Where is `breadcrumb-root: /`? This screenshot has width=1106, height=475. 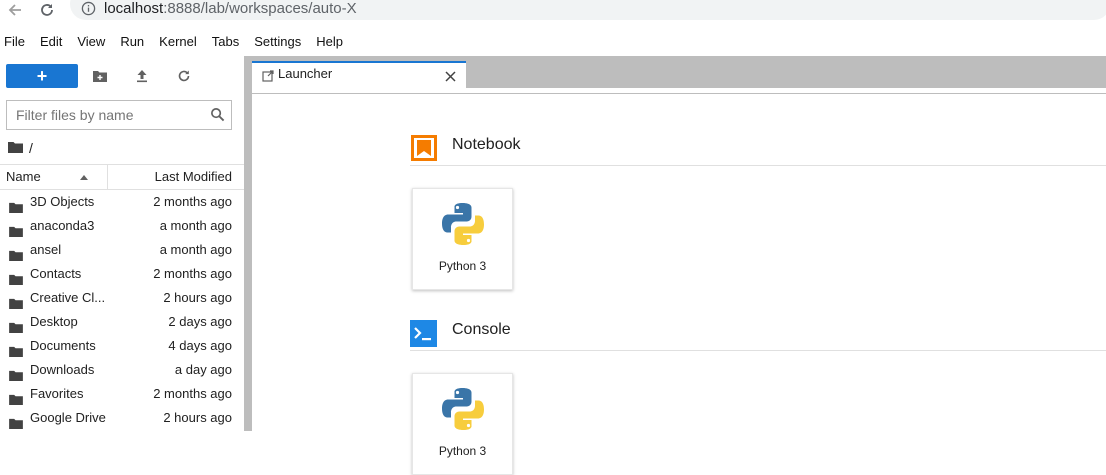 breadcrumb-root: / is located at coordinates (31, 148).